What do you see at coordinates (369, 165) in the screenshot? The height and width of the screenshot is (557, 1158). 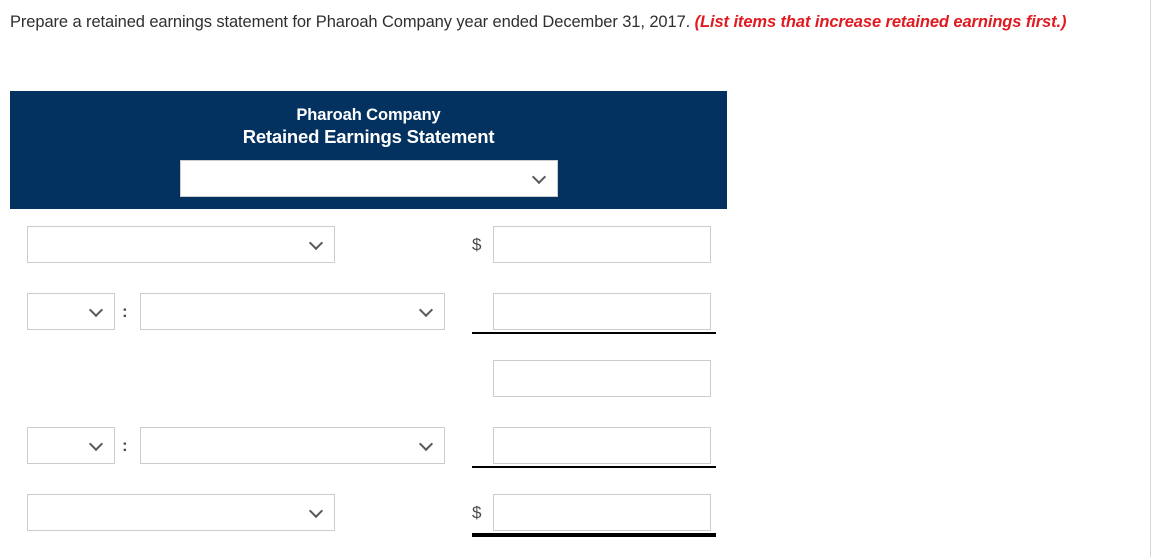 I see `period-select-value` at bounding box center [369, 165].